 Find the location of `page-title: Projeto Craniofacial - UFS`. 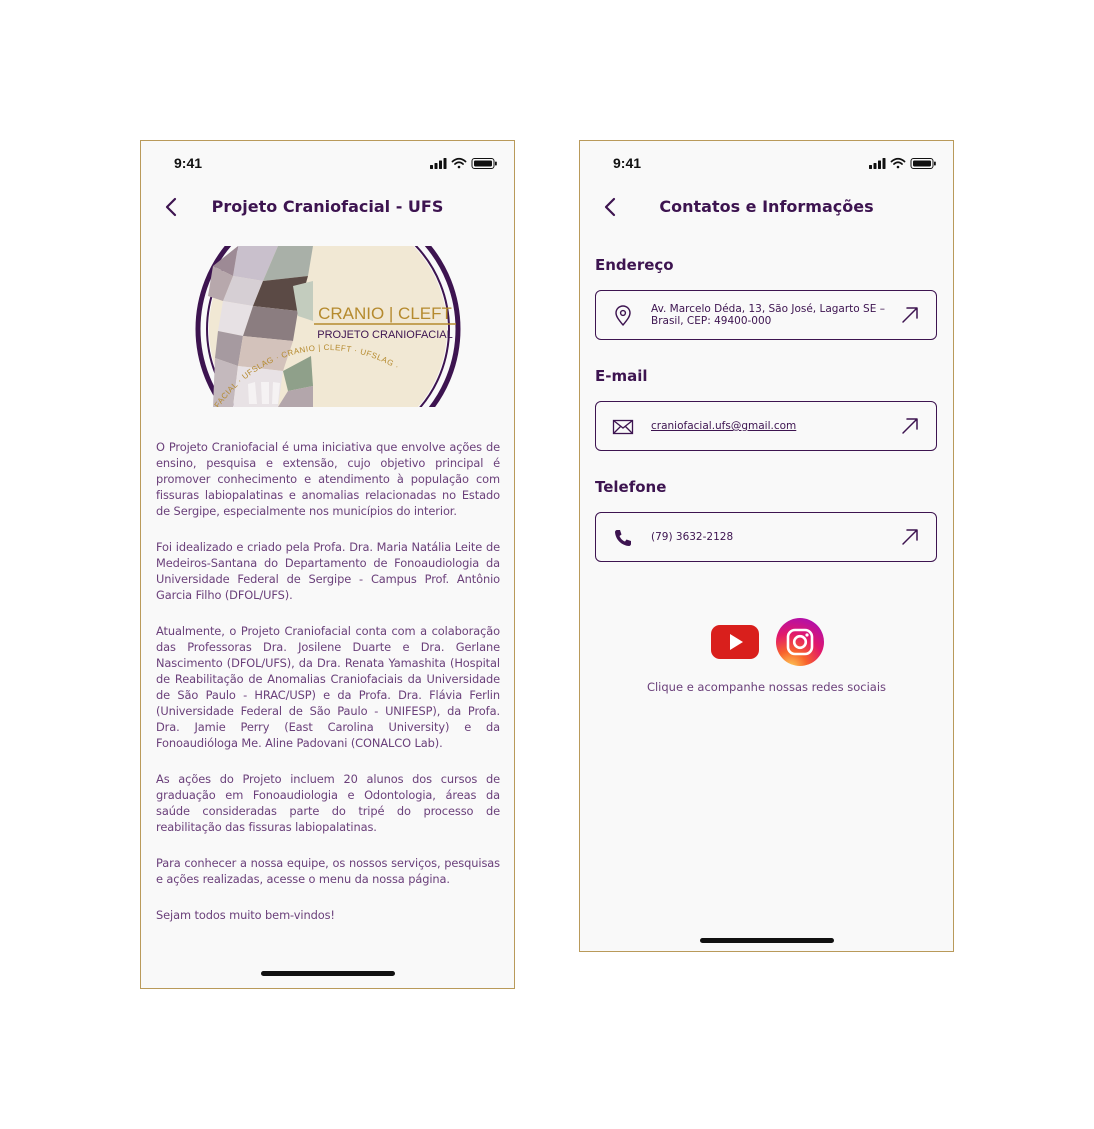

page-title: Projeto Craniofacial - UFS is located at coordinates (327, 206).